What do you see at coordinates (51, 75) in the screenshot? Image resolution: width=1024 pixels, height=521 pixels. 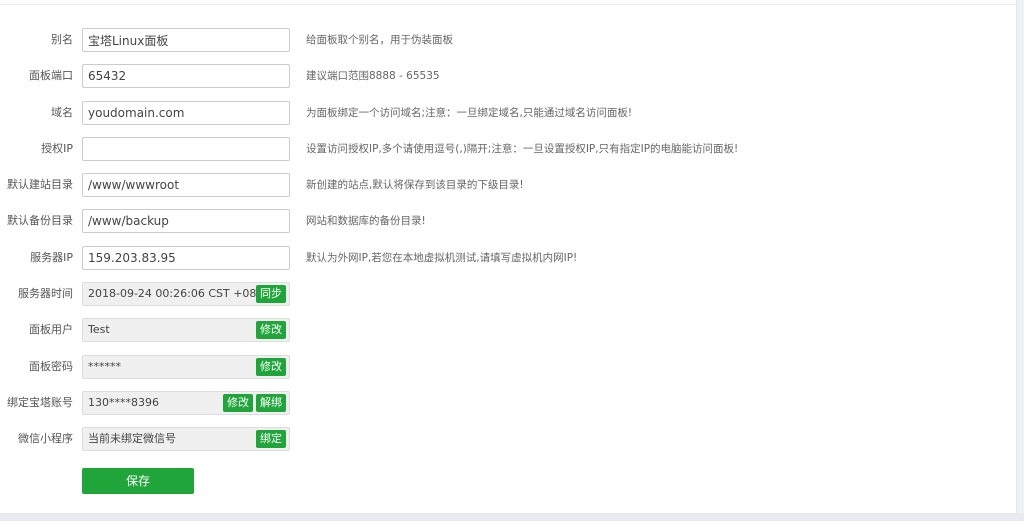 I see `port-label: 面板端口` at bounding box center [51, 75].